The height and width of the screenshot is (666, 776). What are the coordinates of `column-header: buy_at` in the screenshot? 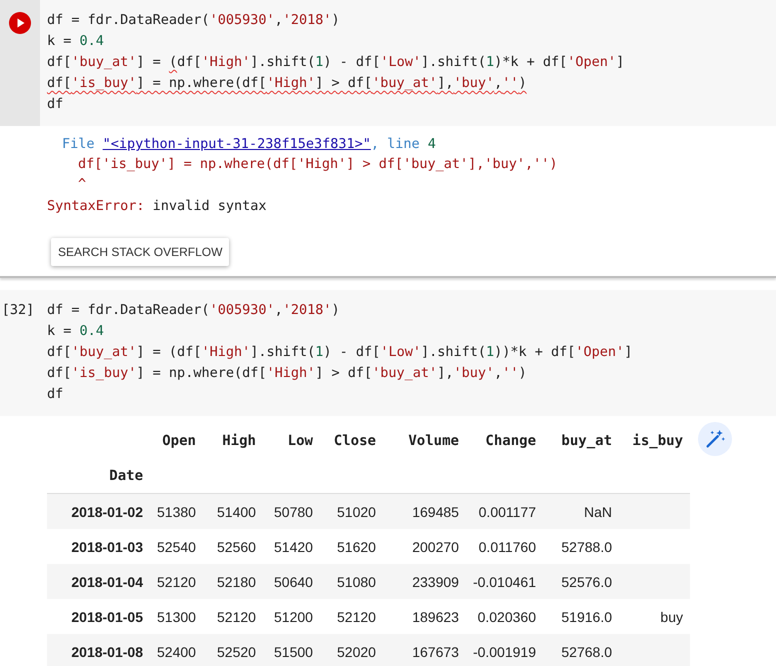 It's located at (586, 441).